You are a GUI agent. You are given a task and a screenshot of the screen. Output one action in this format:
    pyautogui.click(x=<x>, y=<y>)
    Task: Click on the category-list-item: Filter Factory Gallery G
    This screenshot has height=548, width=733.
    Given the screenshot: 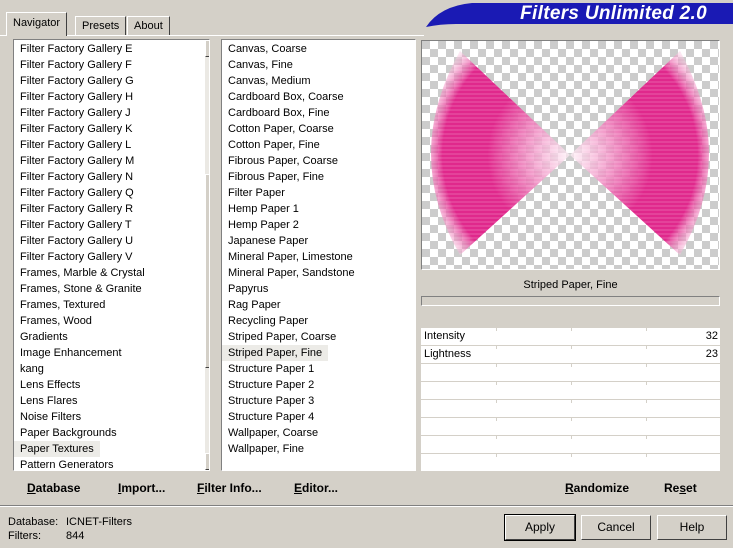 What is the action you would take?
    pyautogui.click(x=111, y=81)
    